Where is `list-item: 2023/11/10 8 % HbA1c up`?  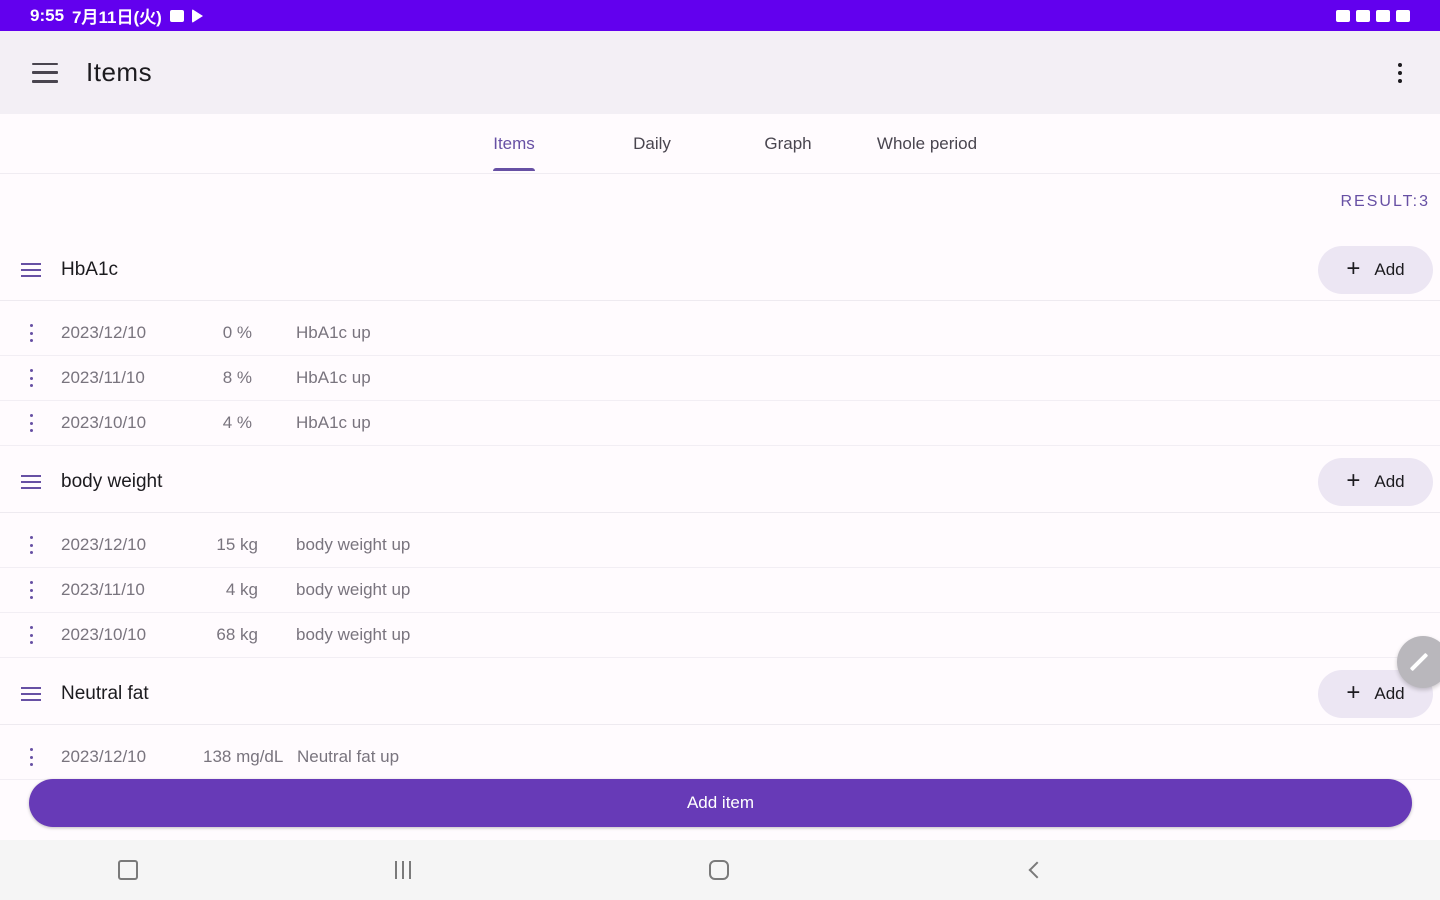 list-item: 2023/11/10 8 % HbA1c up is located at coordinates (720, 378).